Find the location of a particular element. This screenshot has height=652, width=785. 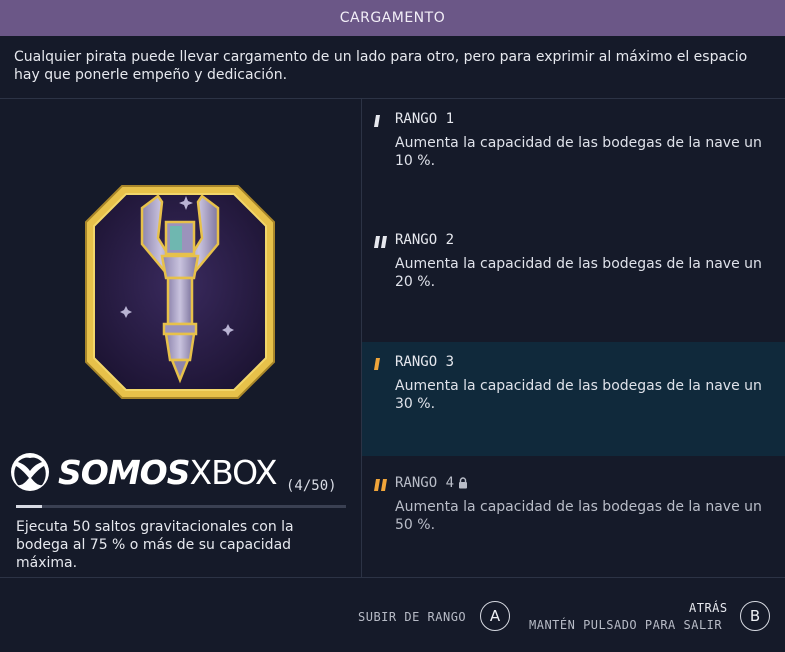

rank-title: RANGO 3 is located at coordinates (425, 362).